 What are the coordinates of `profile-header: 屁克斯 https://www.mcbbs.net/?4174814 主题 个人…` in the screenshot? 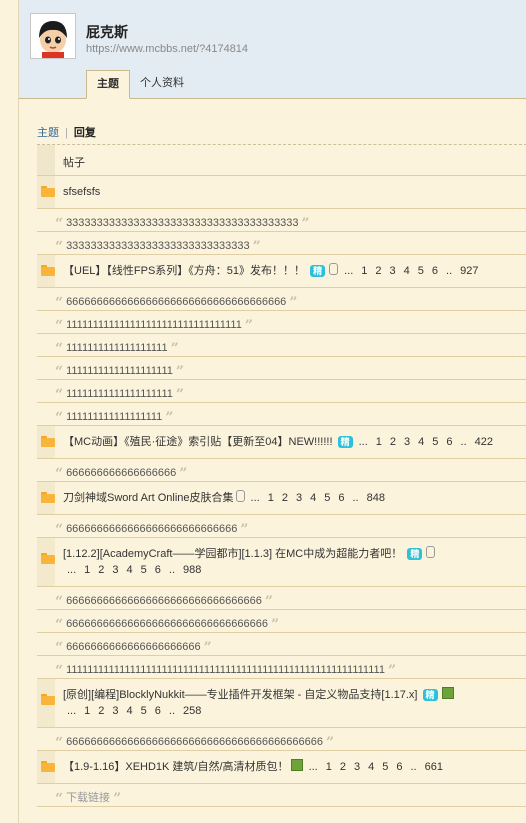 It's located at (272, 49).